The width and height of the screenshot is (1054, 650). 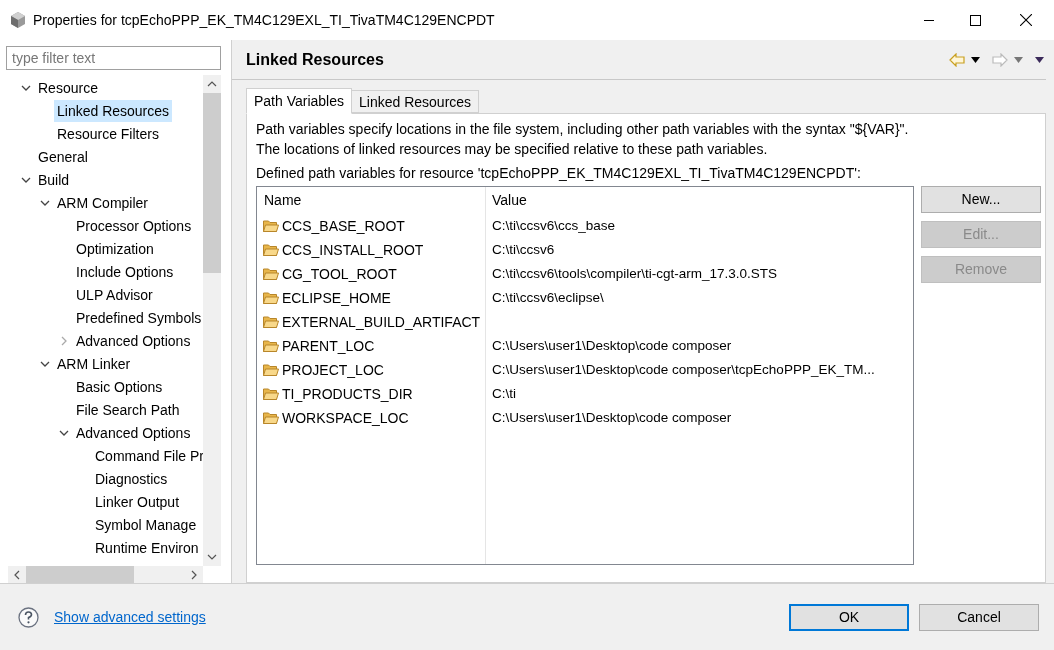 What do you see at coordinates (504, 394) in the screenshot?
I see `table-cell: C:\ti` at bounding box center [504, 394].